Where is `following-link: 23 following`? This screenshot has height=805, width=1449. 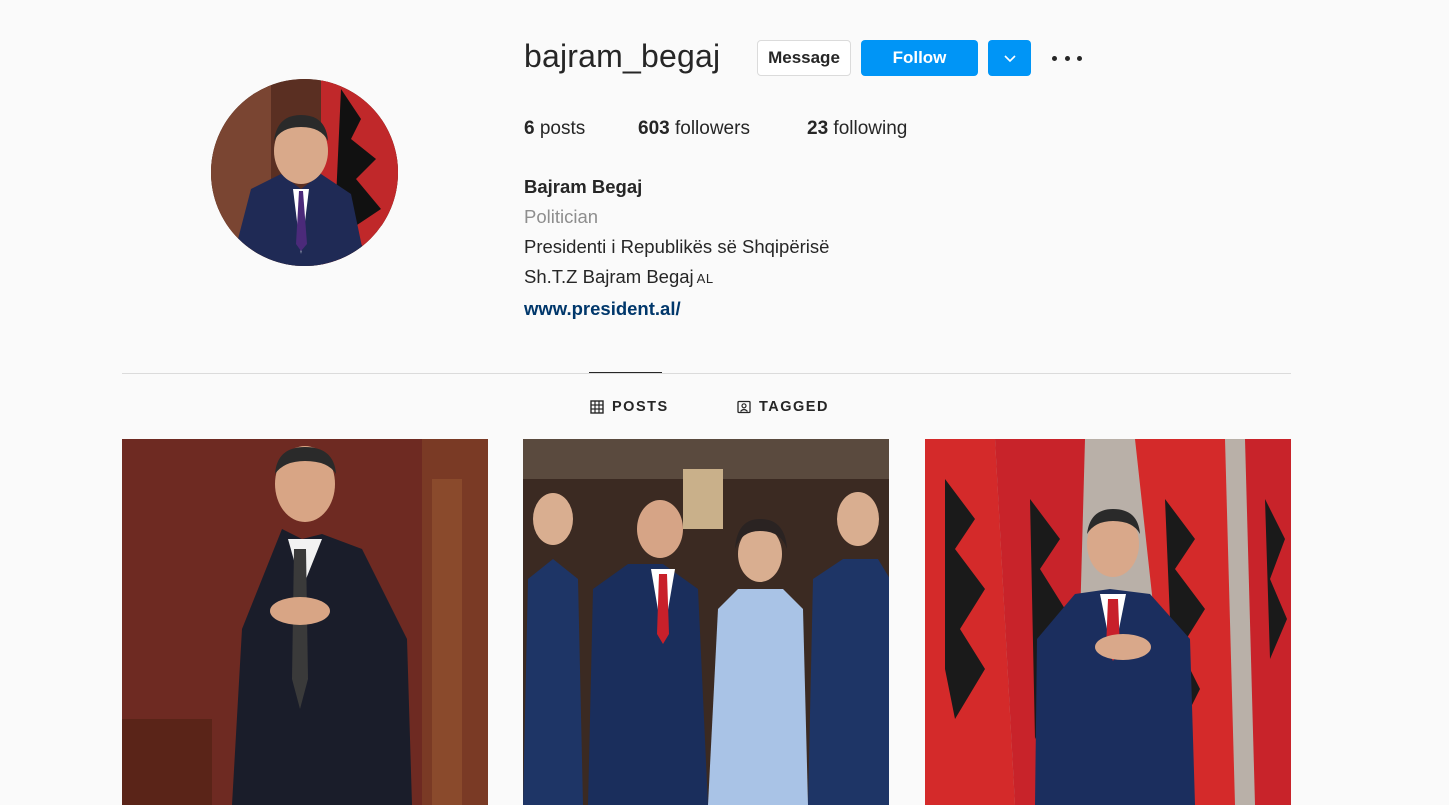 following-link: 23 following is located at coordinates (857, 129).